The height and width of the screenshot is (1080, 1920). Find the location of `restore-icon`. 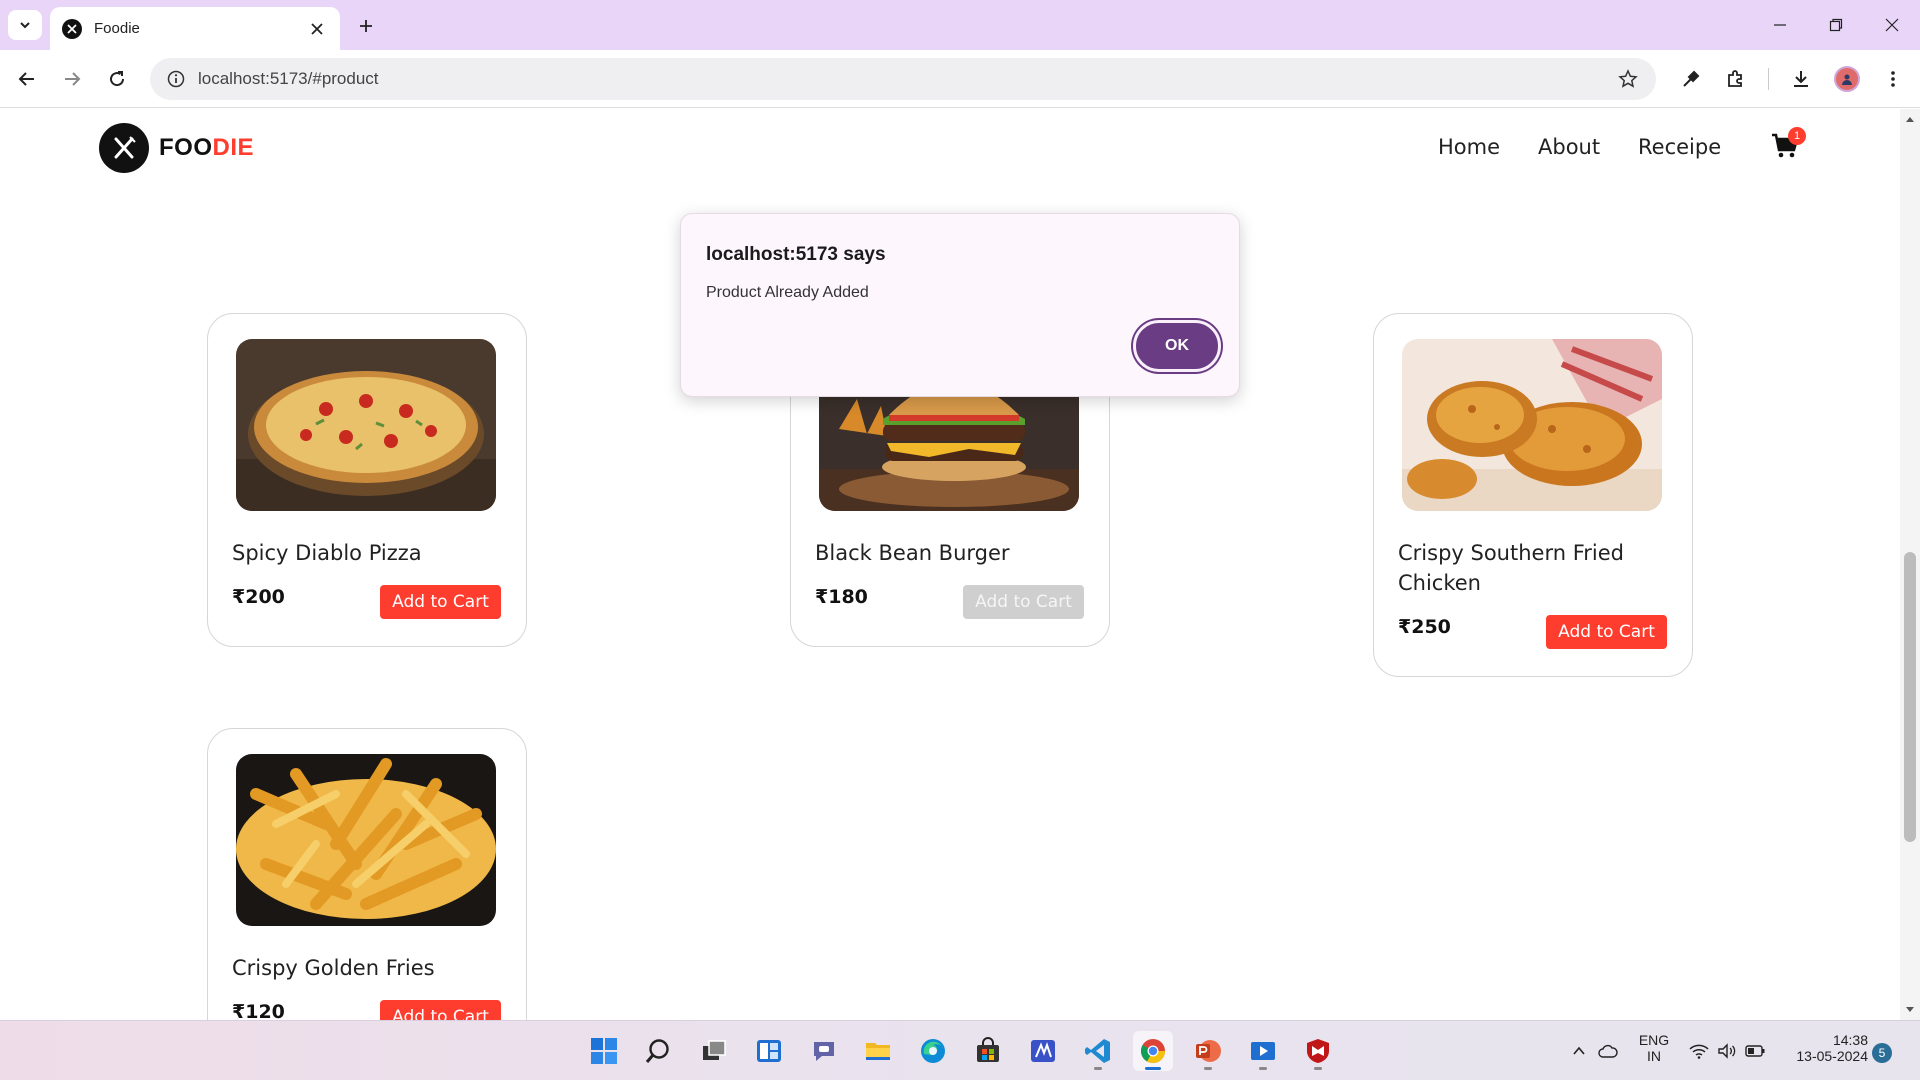

restore-icon is located at coordinates (1836, 25).